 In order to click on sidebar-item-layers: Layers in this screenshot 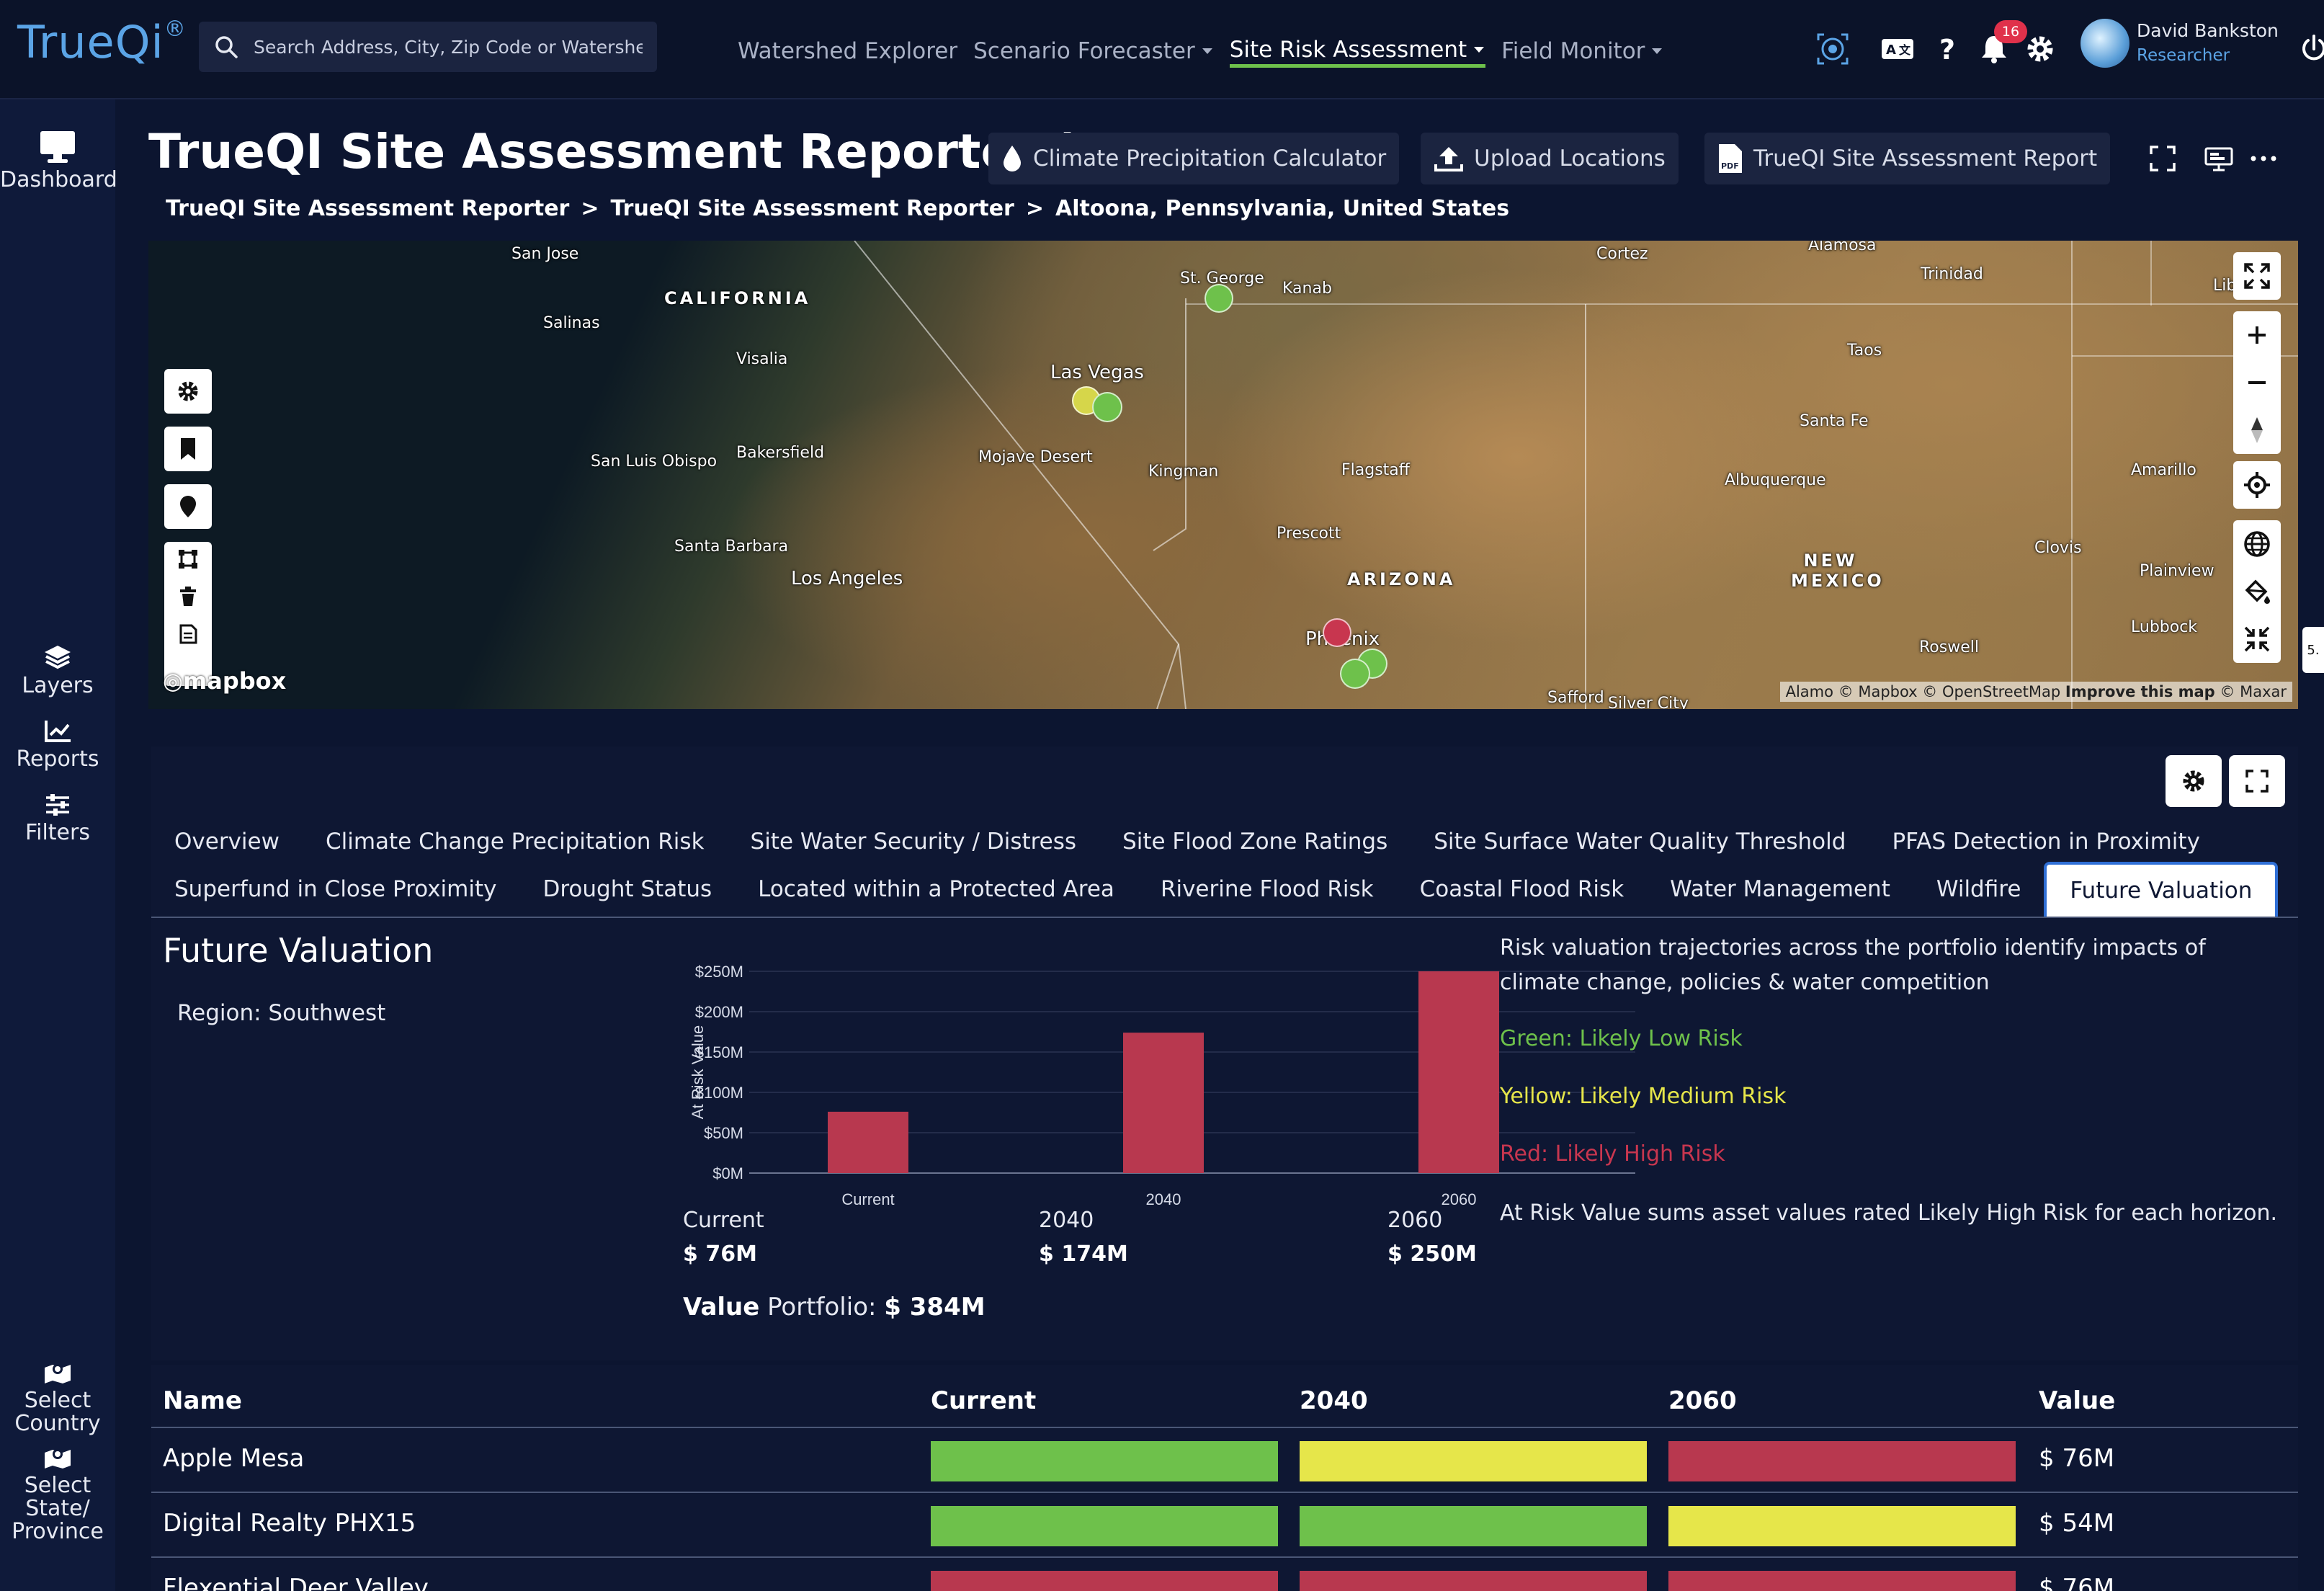, I will do `click(57, 671)`.